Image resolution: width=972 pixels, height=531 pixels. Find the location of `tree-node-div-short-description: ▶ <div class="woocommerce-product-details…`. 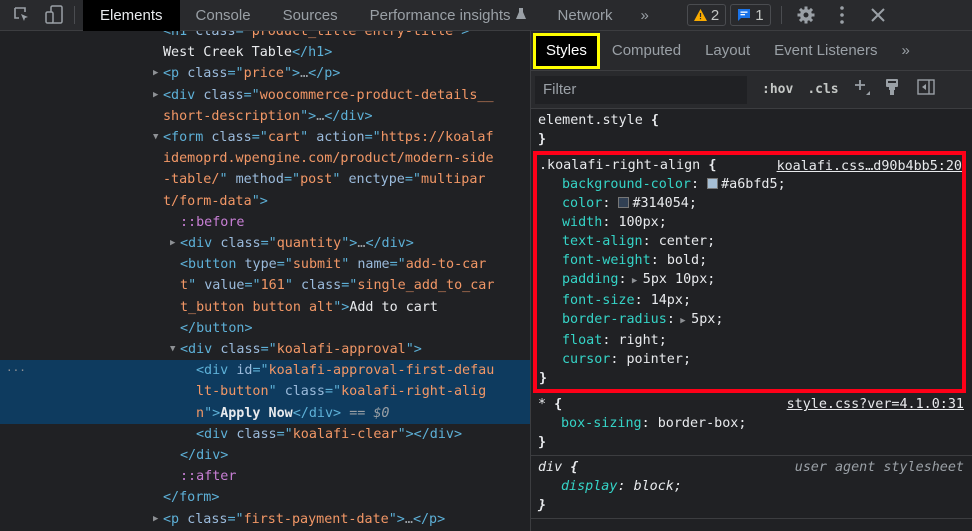

tree-node-div-short-description: ▶ <div class="woocommerce-product-details… is located at coordinates (265, 95).